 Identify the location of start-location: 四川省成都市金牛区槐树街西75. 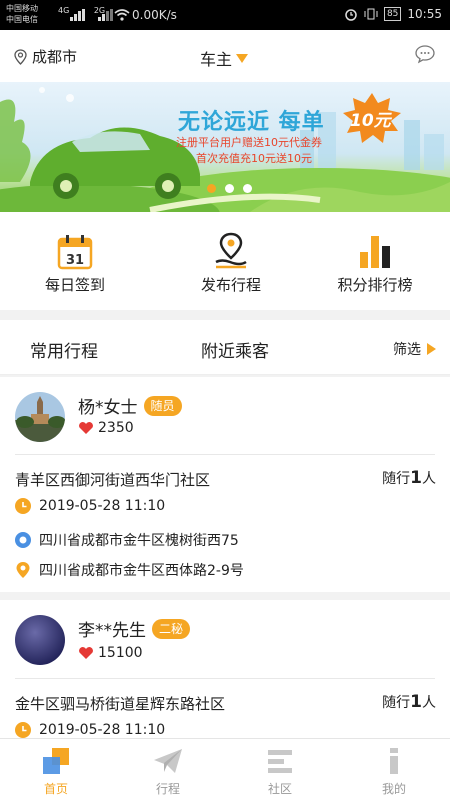
(127, 540).